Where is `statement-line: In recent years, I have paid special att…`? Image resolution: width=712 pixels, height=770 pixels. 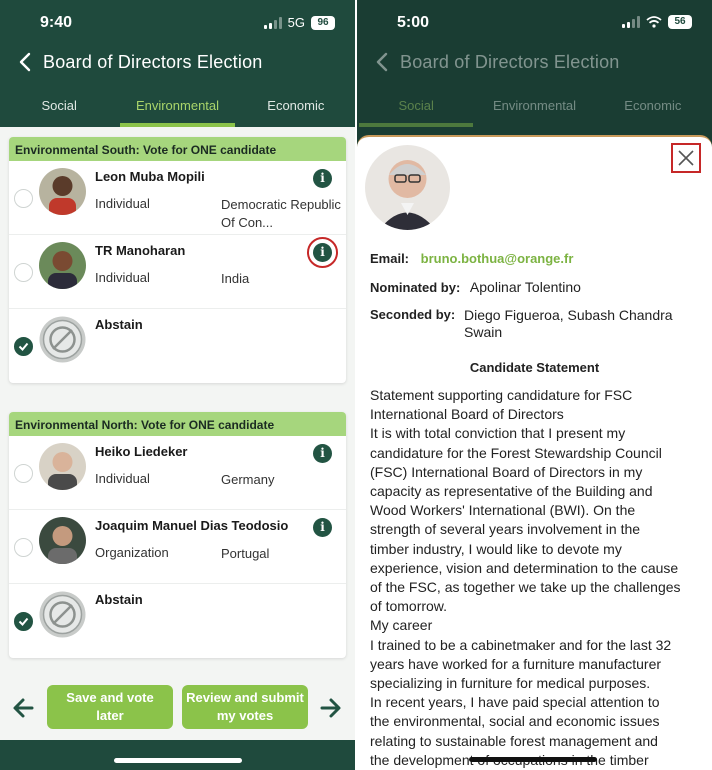 statement-line: In recent years, I have paid special att… is located at coordinates (515, 702).